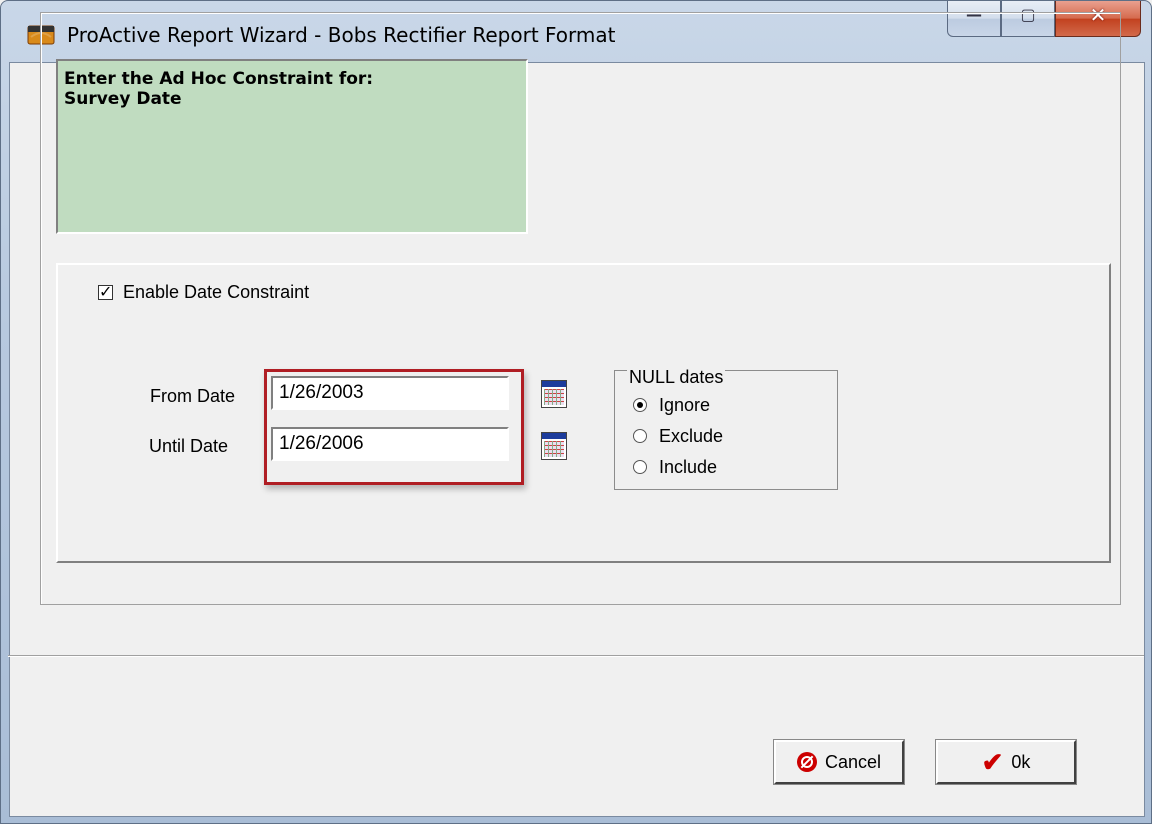  I want to click on radio-ignore-button, so click(640, 405).